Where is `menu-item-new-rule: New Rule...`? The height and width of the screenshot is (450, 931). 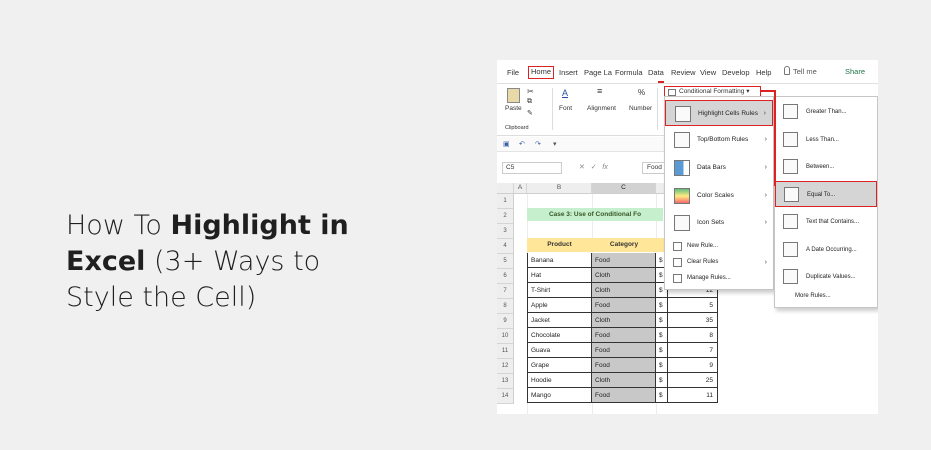 menu-item-new-rule: New Rule... is located at coordinates (719, 246).